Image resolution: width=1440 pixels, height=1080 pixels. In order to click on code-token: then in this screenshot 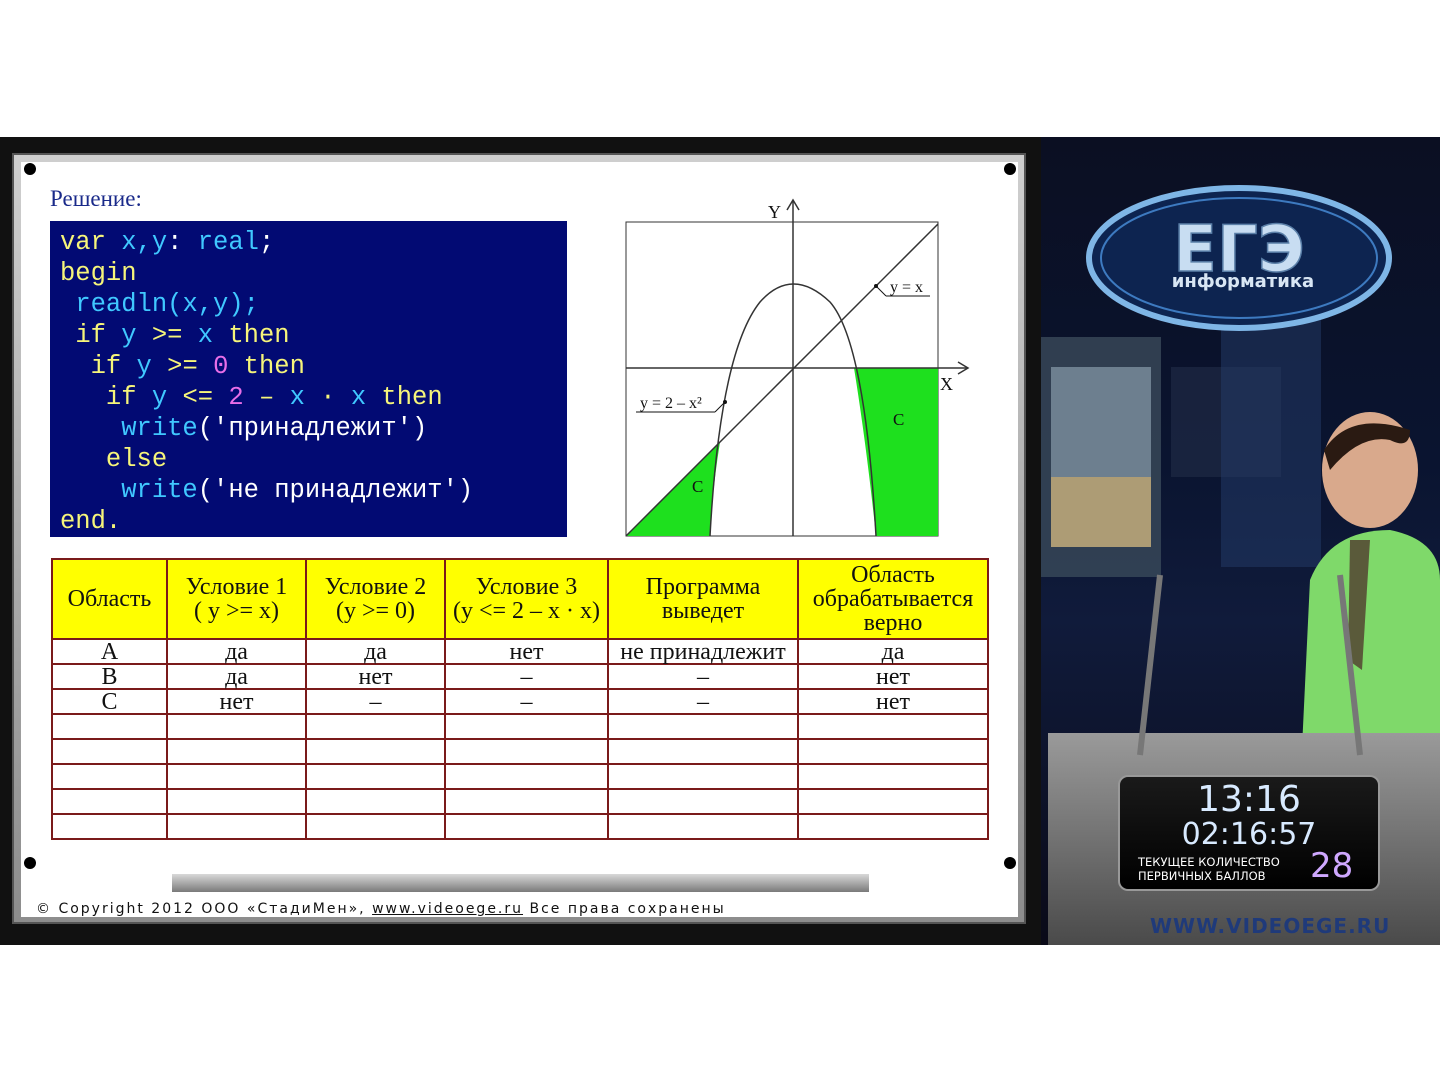, I will do `click(412, 397)`.